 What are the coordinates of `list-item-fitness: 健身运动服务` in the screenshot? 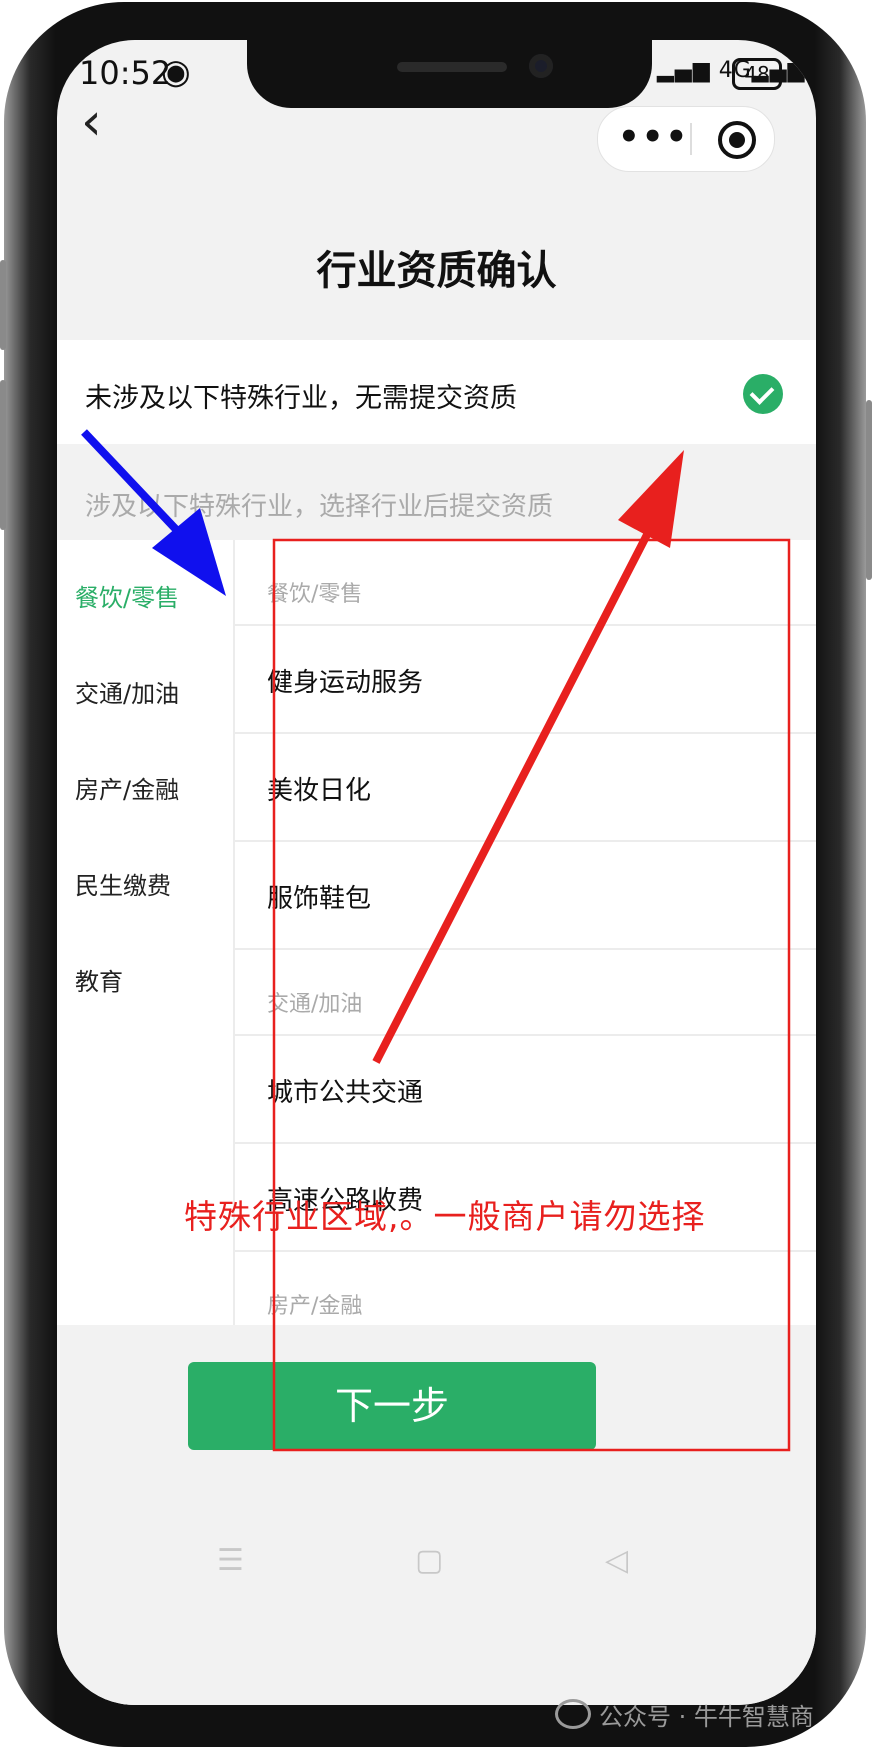 It's located at (525, 680).